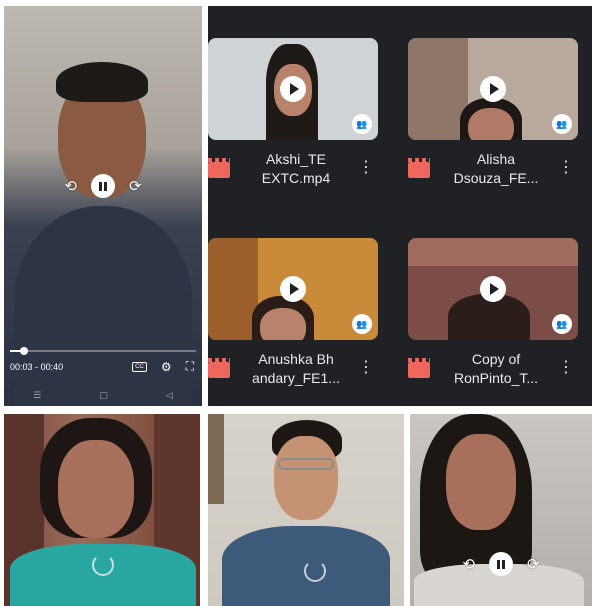 The height and width of the screenshot is (606, 592). Describe the element at coordinates (166, 367) in the screenshot. I see `gear-icon: ⚙` at that location.